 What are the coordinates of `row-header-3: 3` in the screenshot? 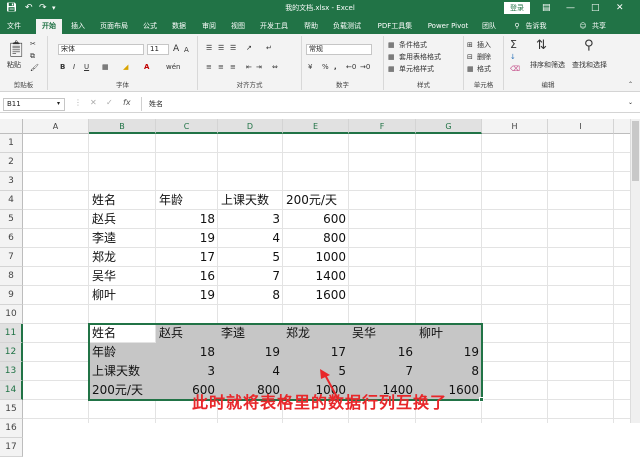 It's located at (11, 181).